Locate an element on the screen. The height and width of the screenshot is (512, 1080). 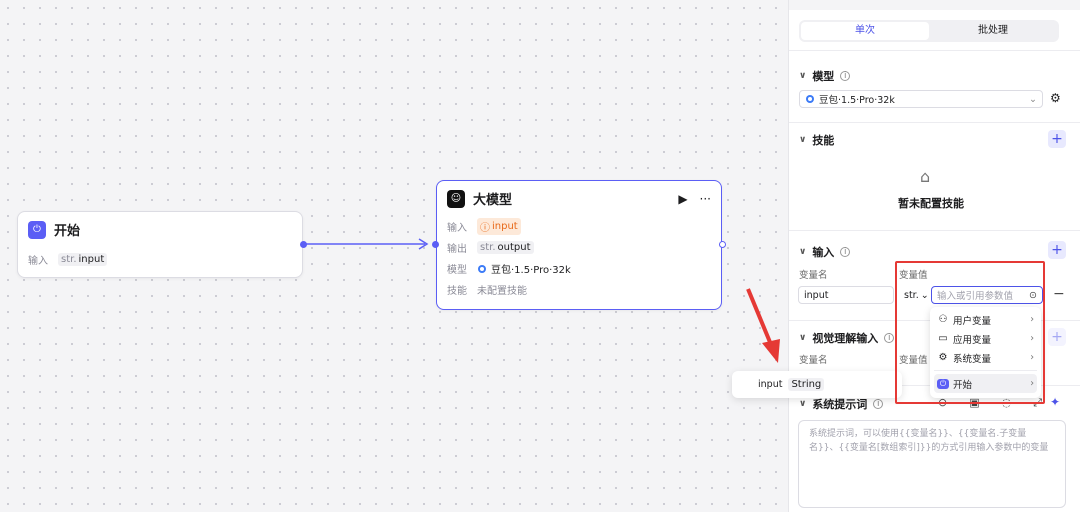
chevron-down-icon: ⌄ is located at coordinates (1033, 99).